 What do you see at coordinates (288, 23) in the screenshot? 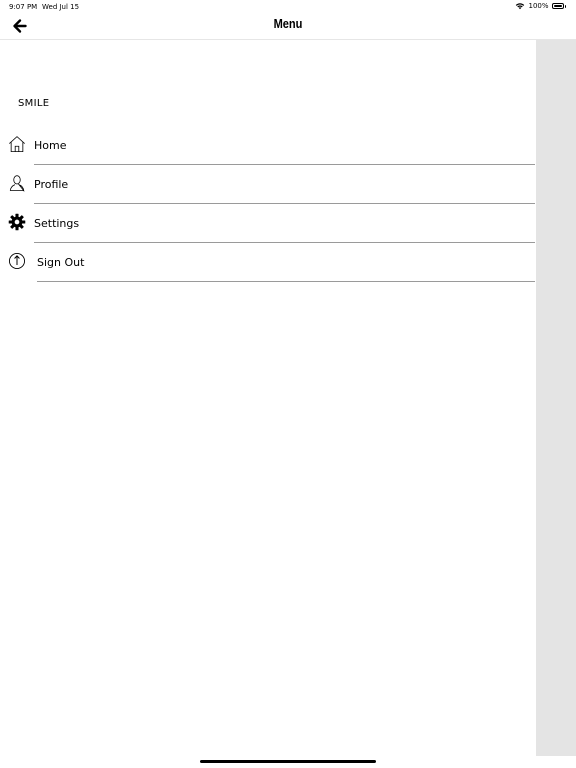
I see `page-title: Menu` at bounding box center [288, 23].